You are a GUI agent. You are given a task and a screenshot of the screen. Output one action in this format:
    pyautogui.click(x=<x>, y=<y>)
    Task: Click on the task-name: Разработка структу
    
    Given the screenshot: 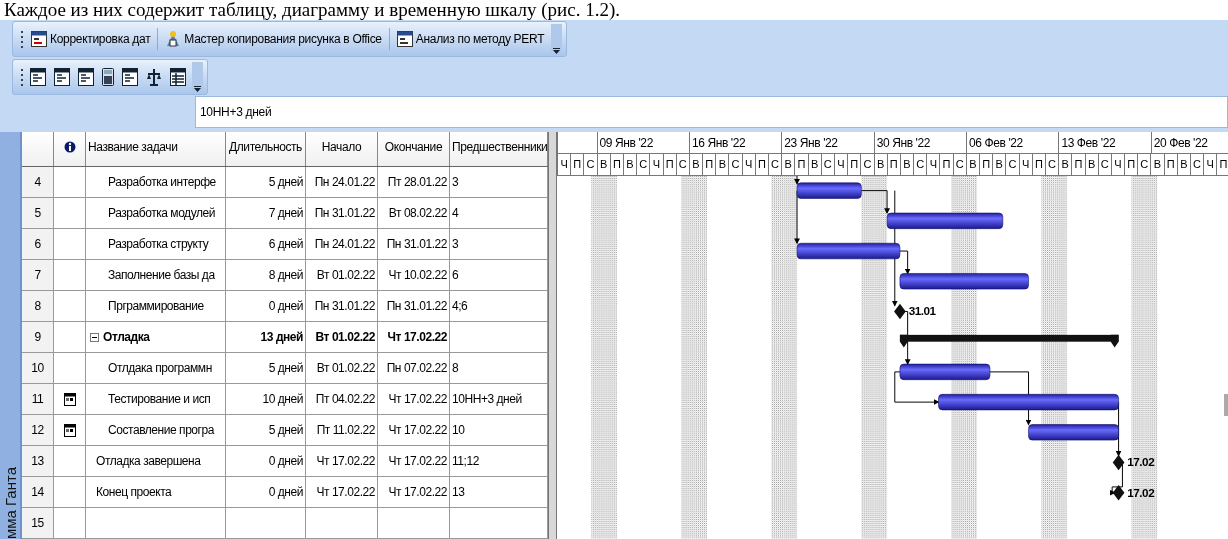 What is the action you would take?
    pyautogui.click(x=158, y=244)
    